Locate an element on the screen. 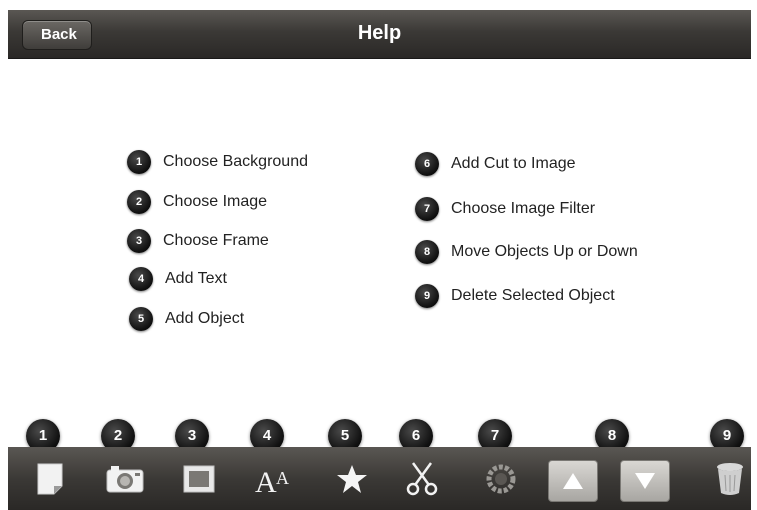  move-up-button is located at coordinates (573, 481).